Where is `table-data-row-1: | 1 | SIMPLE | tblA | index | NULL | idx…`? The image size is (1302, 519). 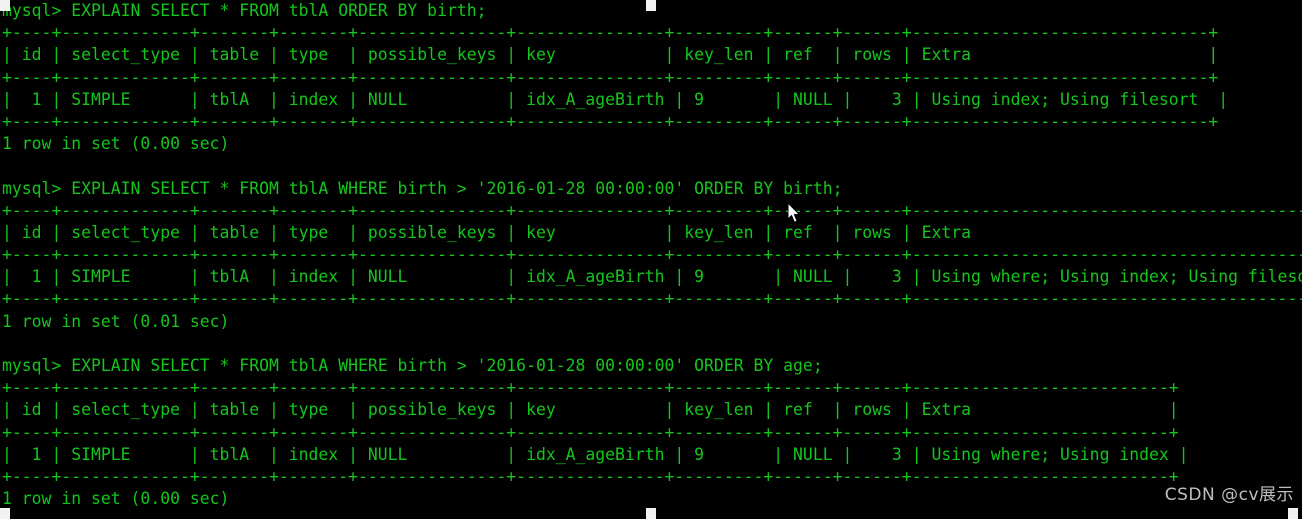 table-data-row-1: | 1 | SIMPLE | tblA | index | NULL | idx… is located at coordinates (615, 99).